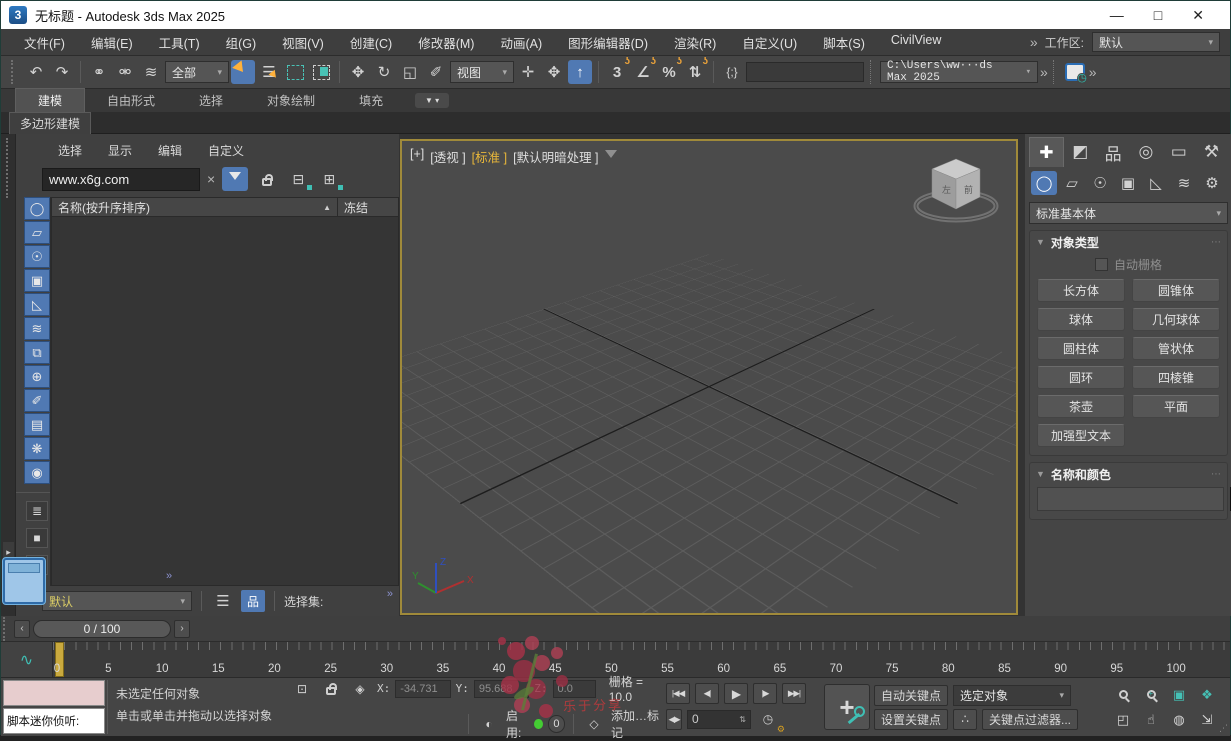  I want to click on timeslider-grip, so click(5, 628).